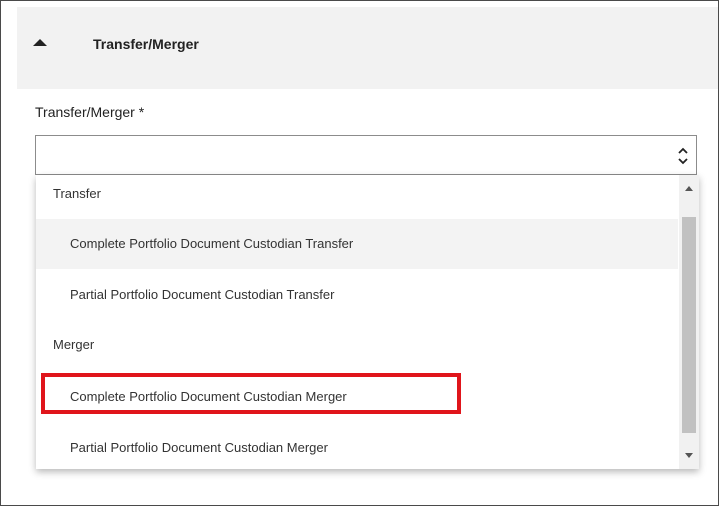 This screenshot has width=719, height=506. I want to click on highlight-annotation, so click(251, 393).